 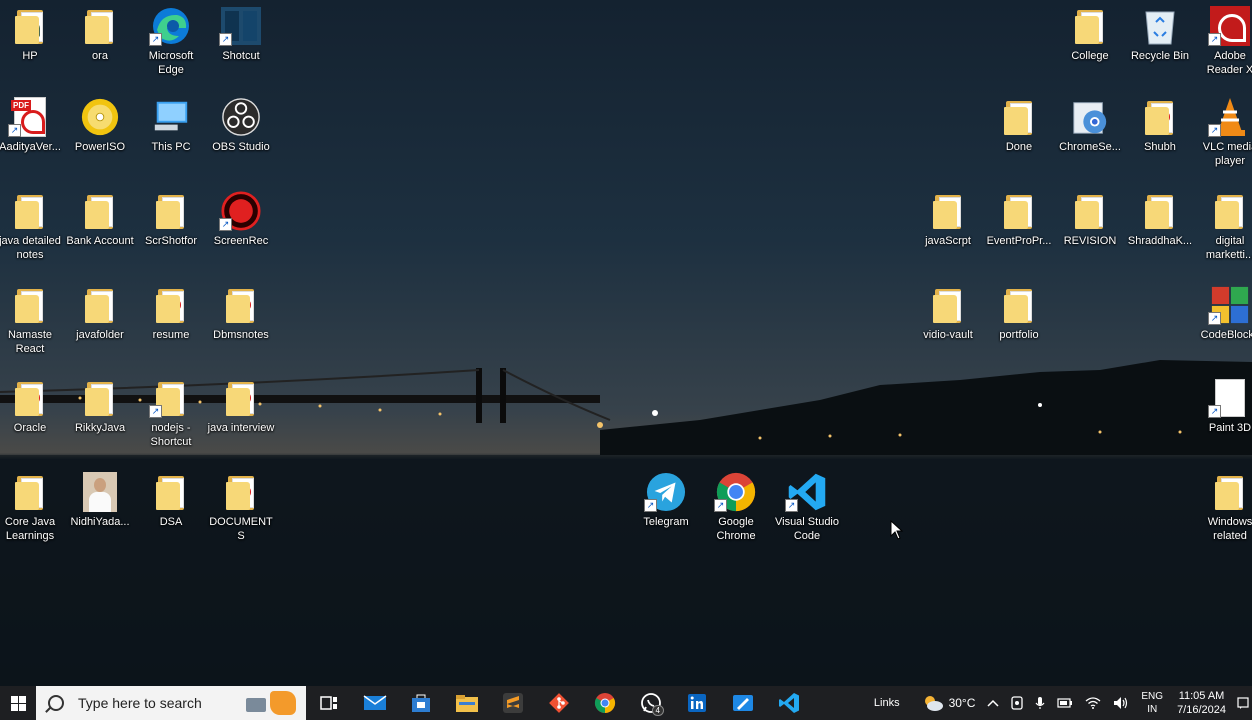 What do you see at coordinates (1121, 703) in the screenshot?
I see `volume-button` at bounding box center [1121, 703].